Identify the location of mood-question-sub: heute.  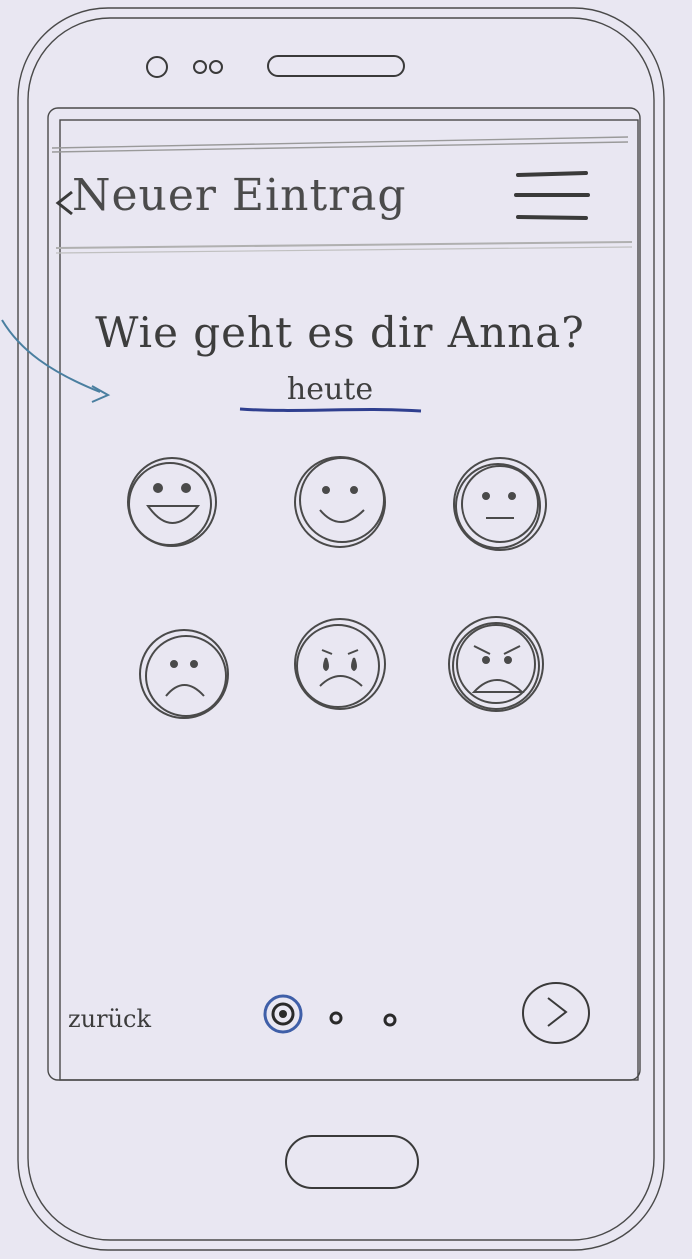
(330, 389).